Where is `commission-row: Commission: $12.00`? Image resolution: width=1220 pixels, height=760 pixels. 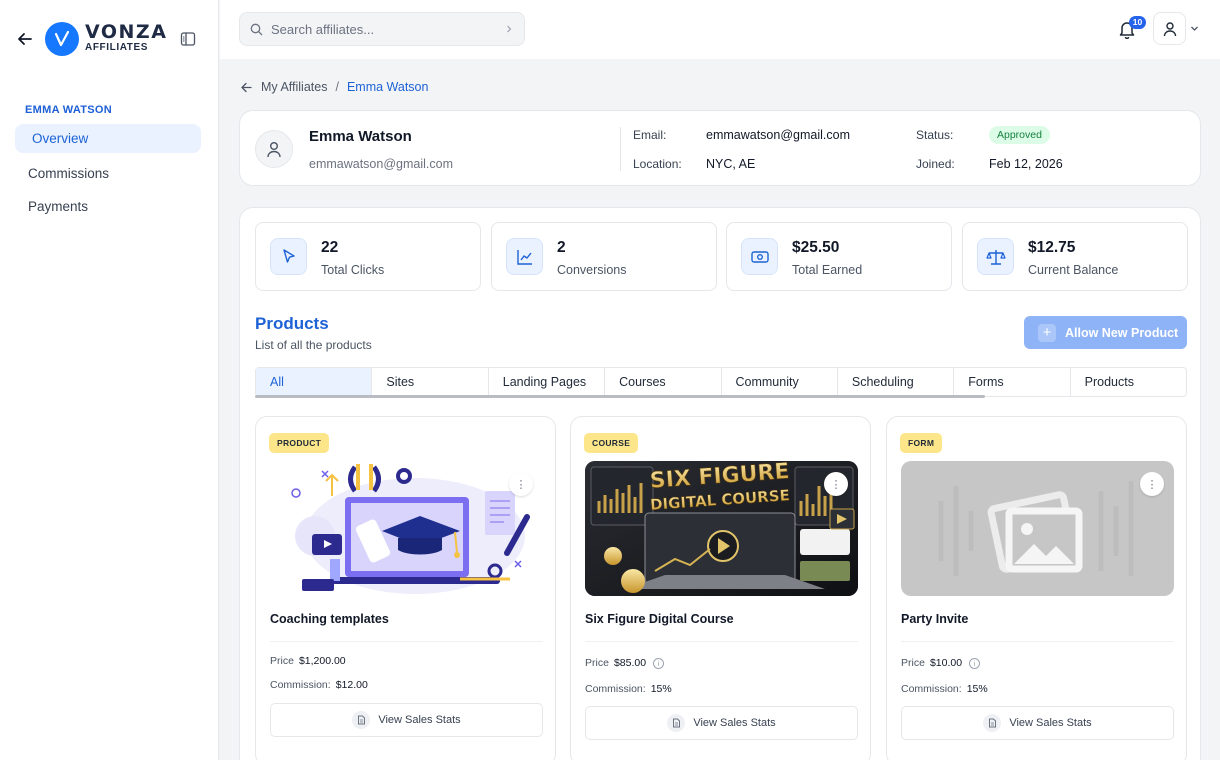
commission-row: Commission: $12.00 is located at coordinates (319, 685).